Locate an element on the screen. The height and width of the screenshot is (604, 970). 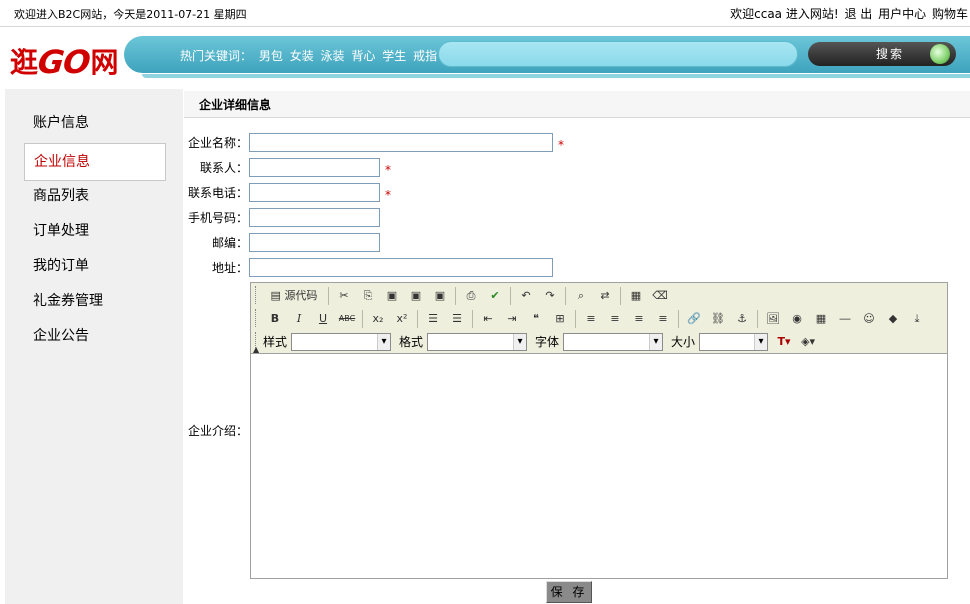
italic-button: I is located at coordinates (299, 319).